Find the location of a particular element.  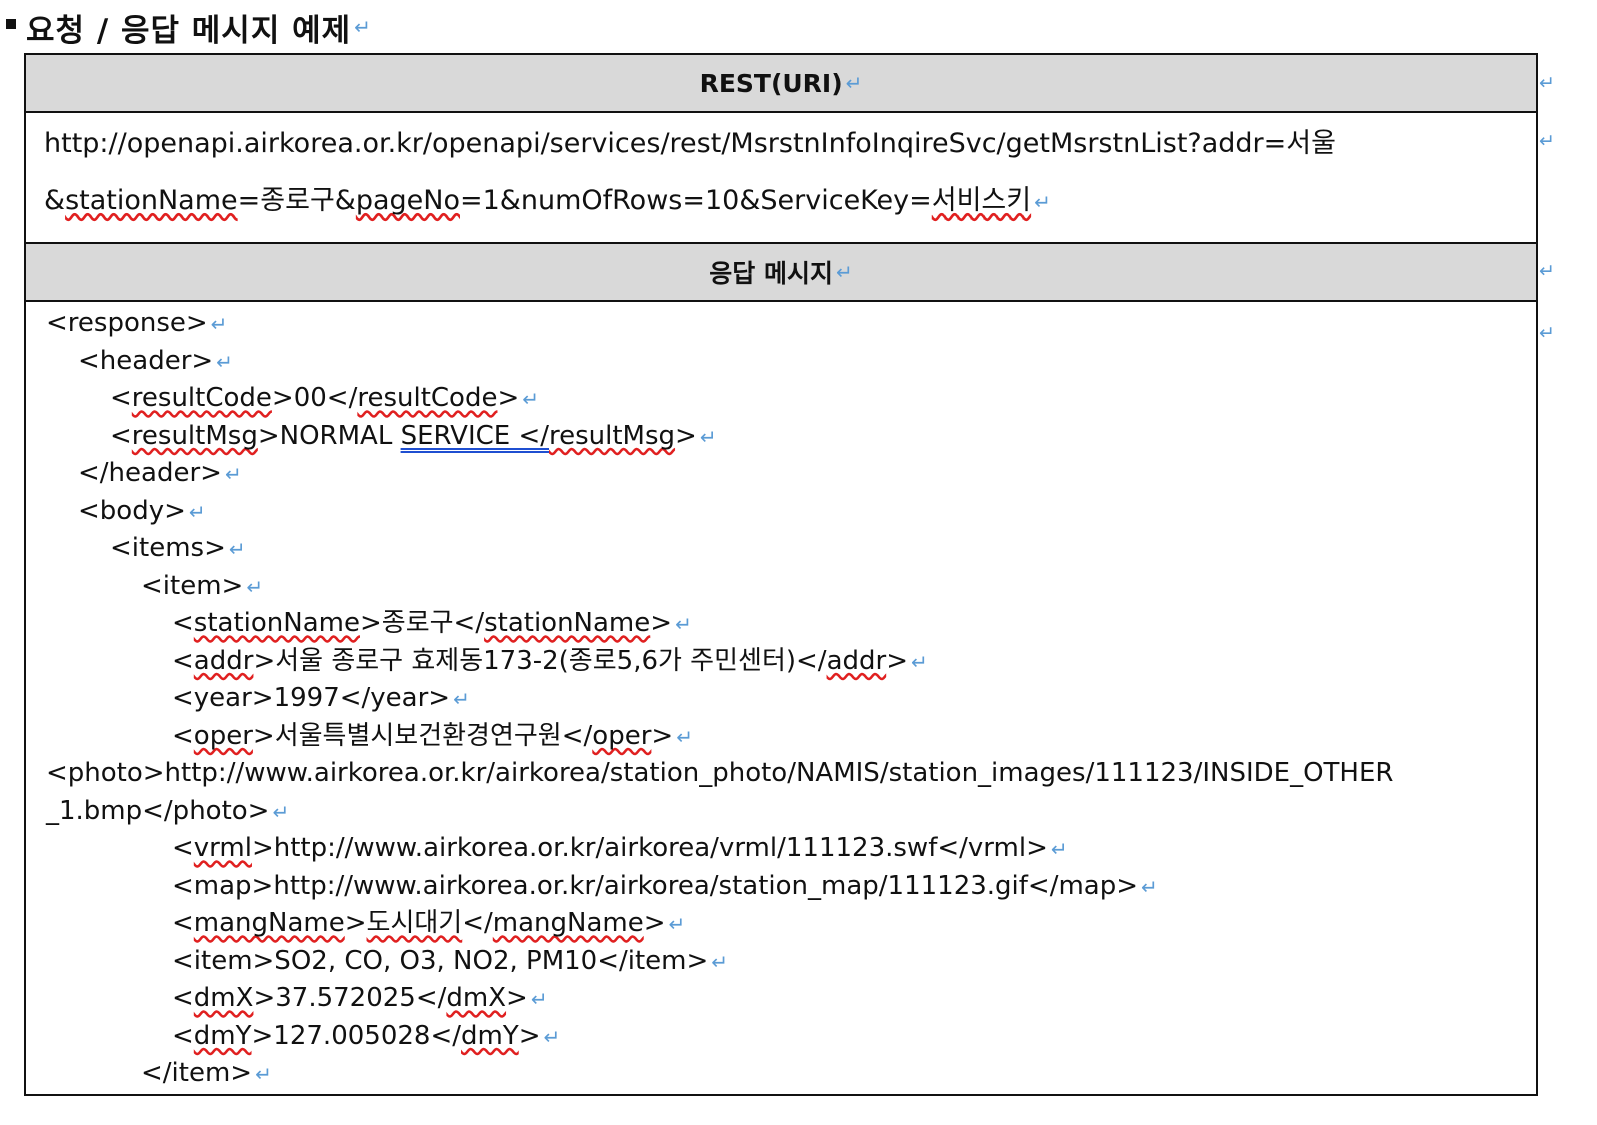

xml-text: </ is located at coordinates (477, 923).